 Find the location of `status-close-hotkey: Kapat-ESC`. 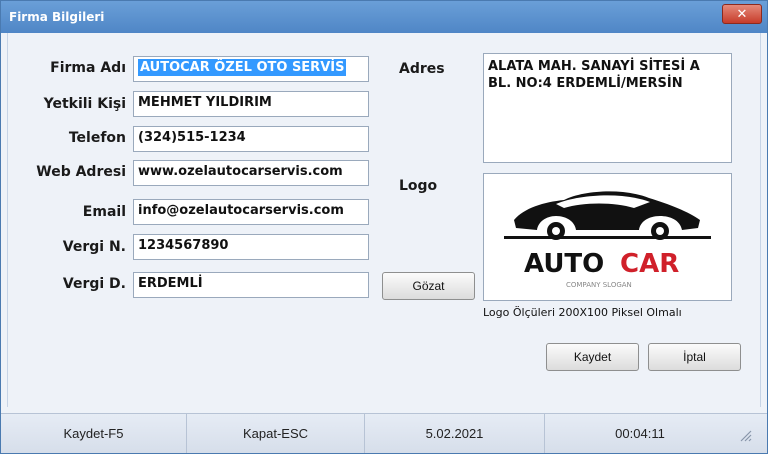

status-close-hotkey: Kapat-ESC is located at coordinates (276, 433).